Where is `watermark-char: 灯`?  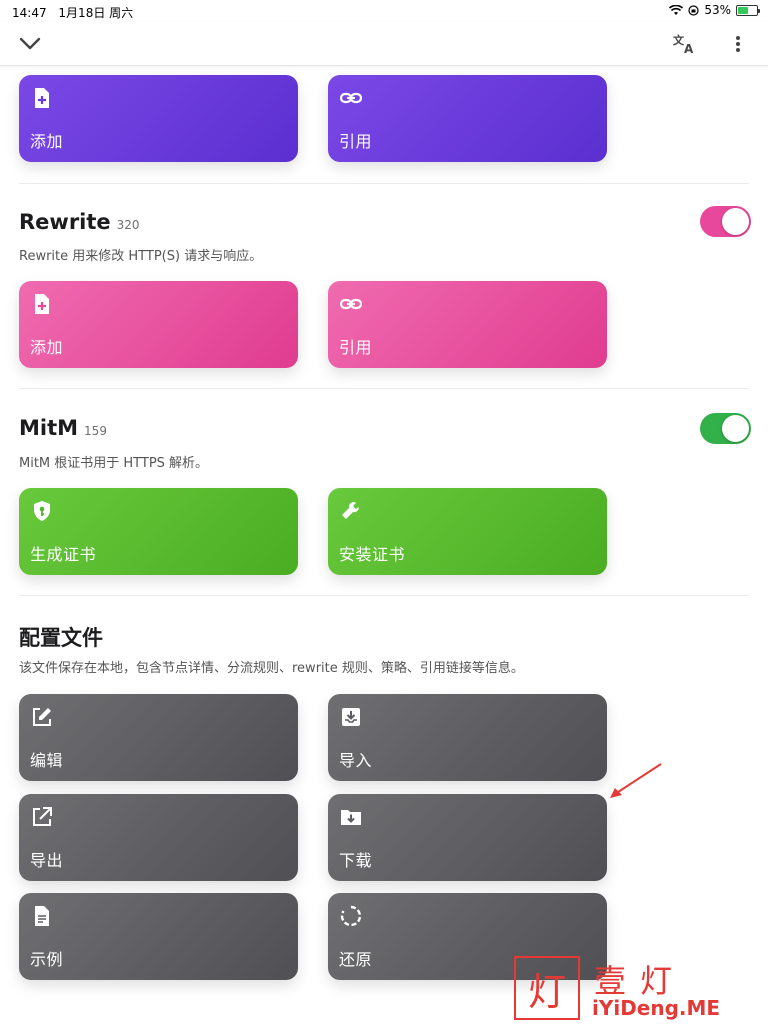 watermark-char: 灯 is located at coordinates (547, 988).